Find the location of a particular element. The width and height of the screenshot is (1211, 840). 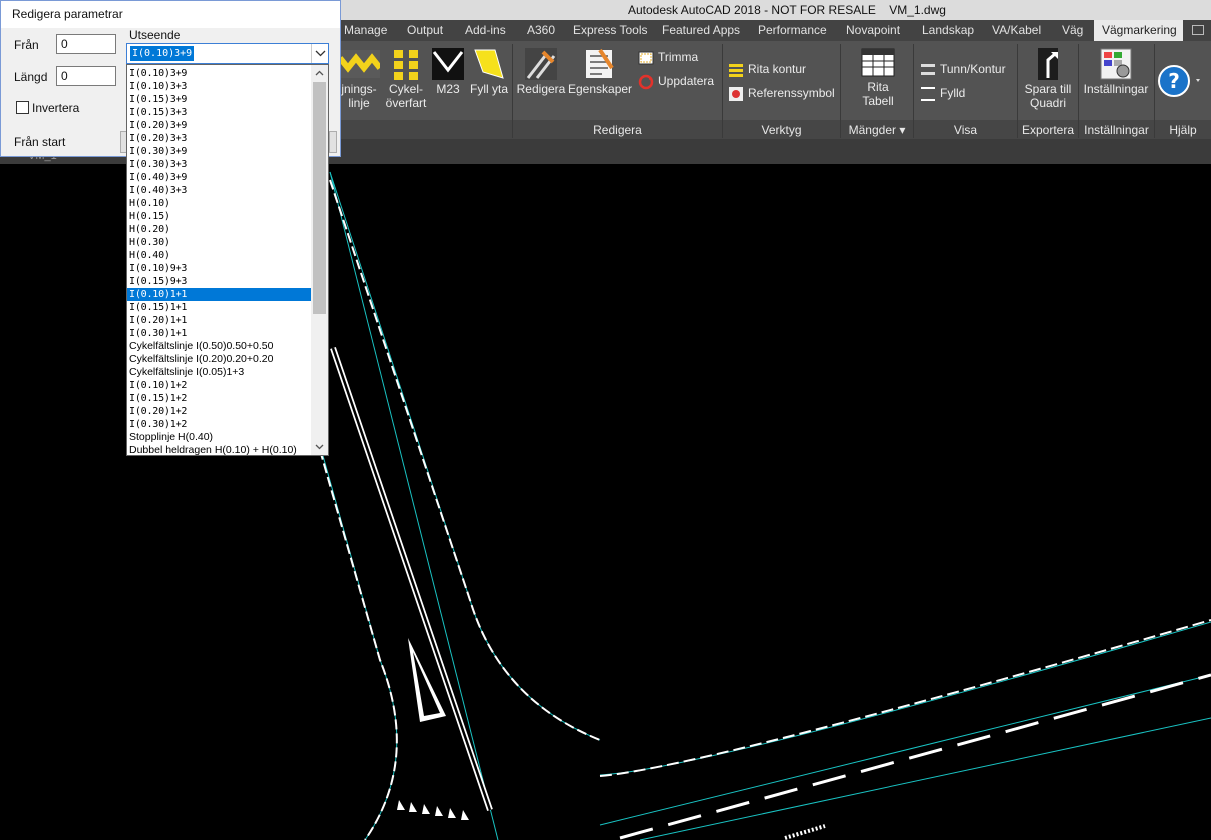

combobox-arrow is located at coordinates (319, 53).